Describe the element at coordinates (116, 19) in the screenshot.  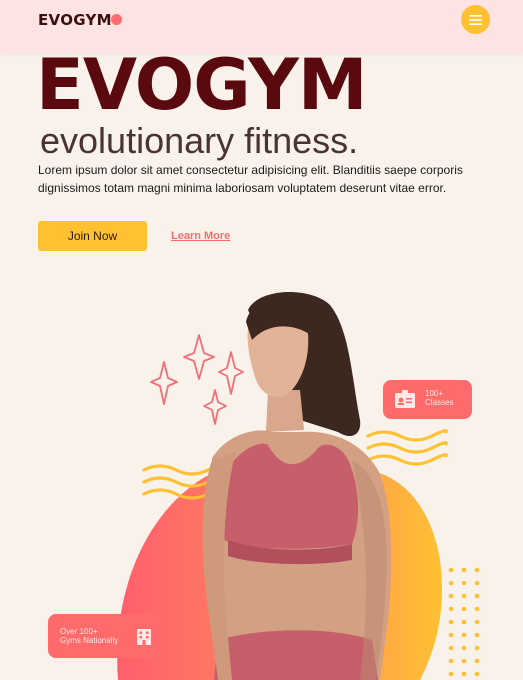
I see `brand-logo-dot` at that location.